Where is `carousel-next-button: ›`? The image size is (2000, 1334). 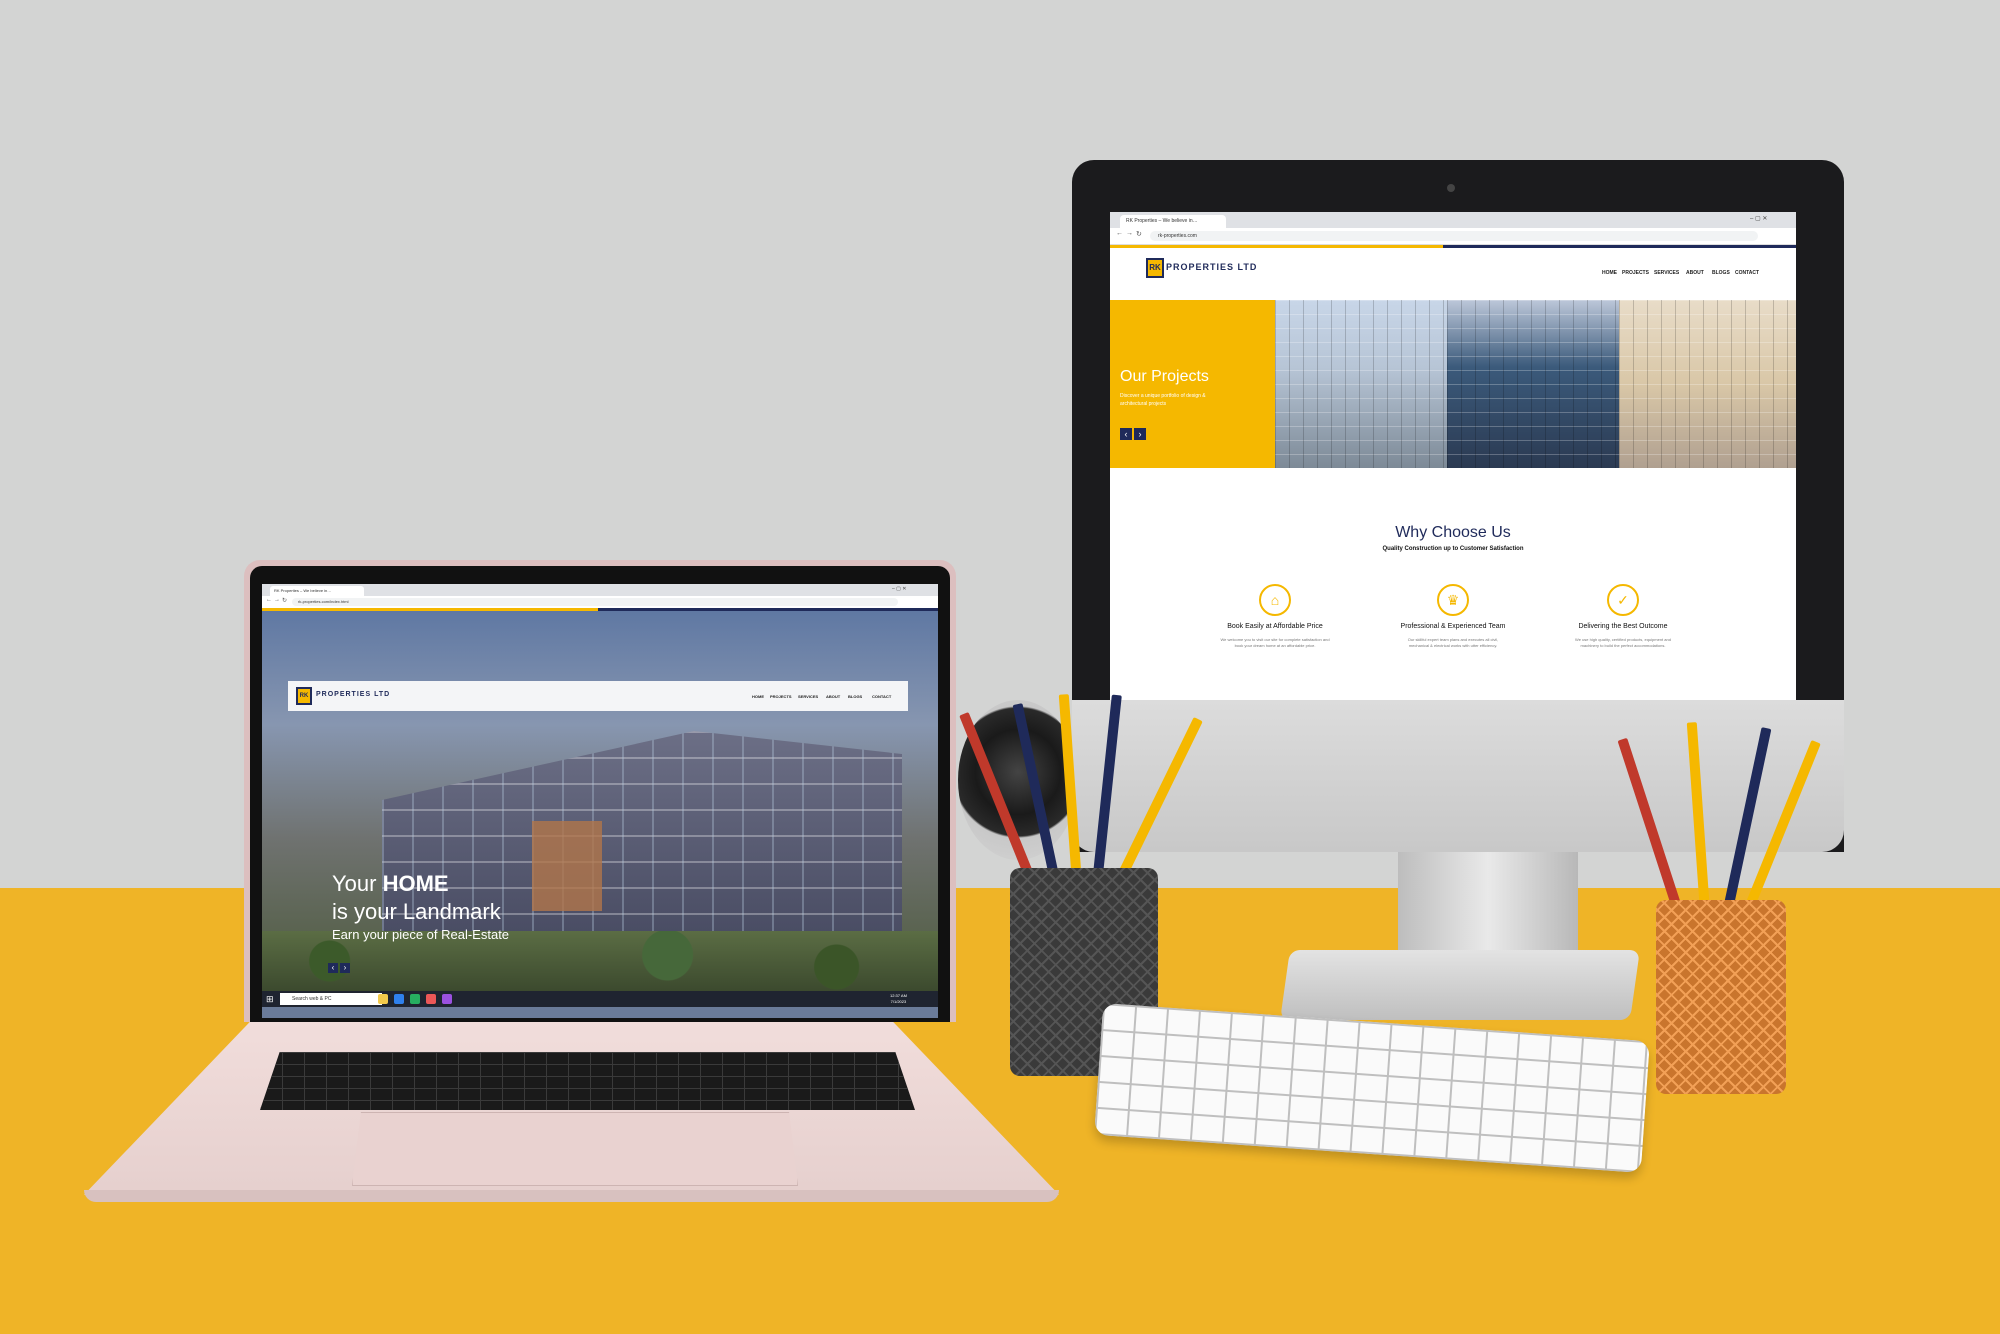
carousel-next-button: › is located at coordinates (1140, 434).